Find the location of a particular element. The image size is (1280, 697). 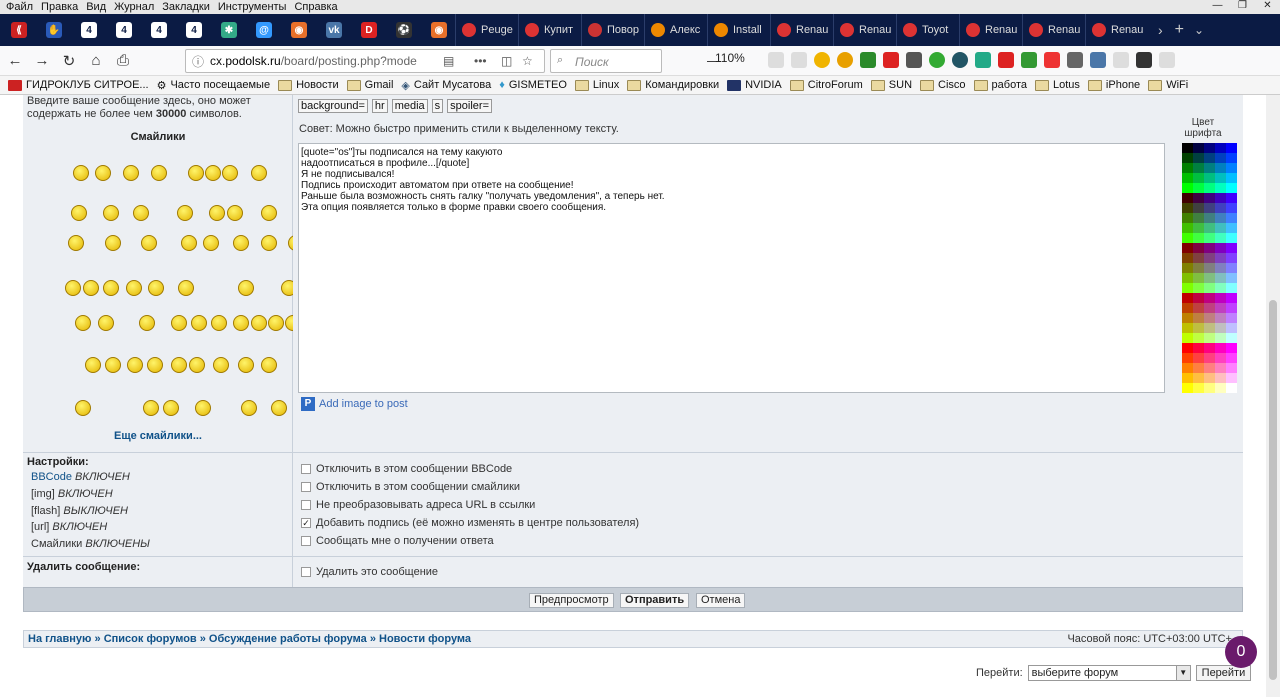

menu-history: Журнал is located at coordinates (134, 7).